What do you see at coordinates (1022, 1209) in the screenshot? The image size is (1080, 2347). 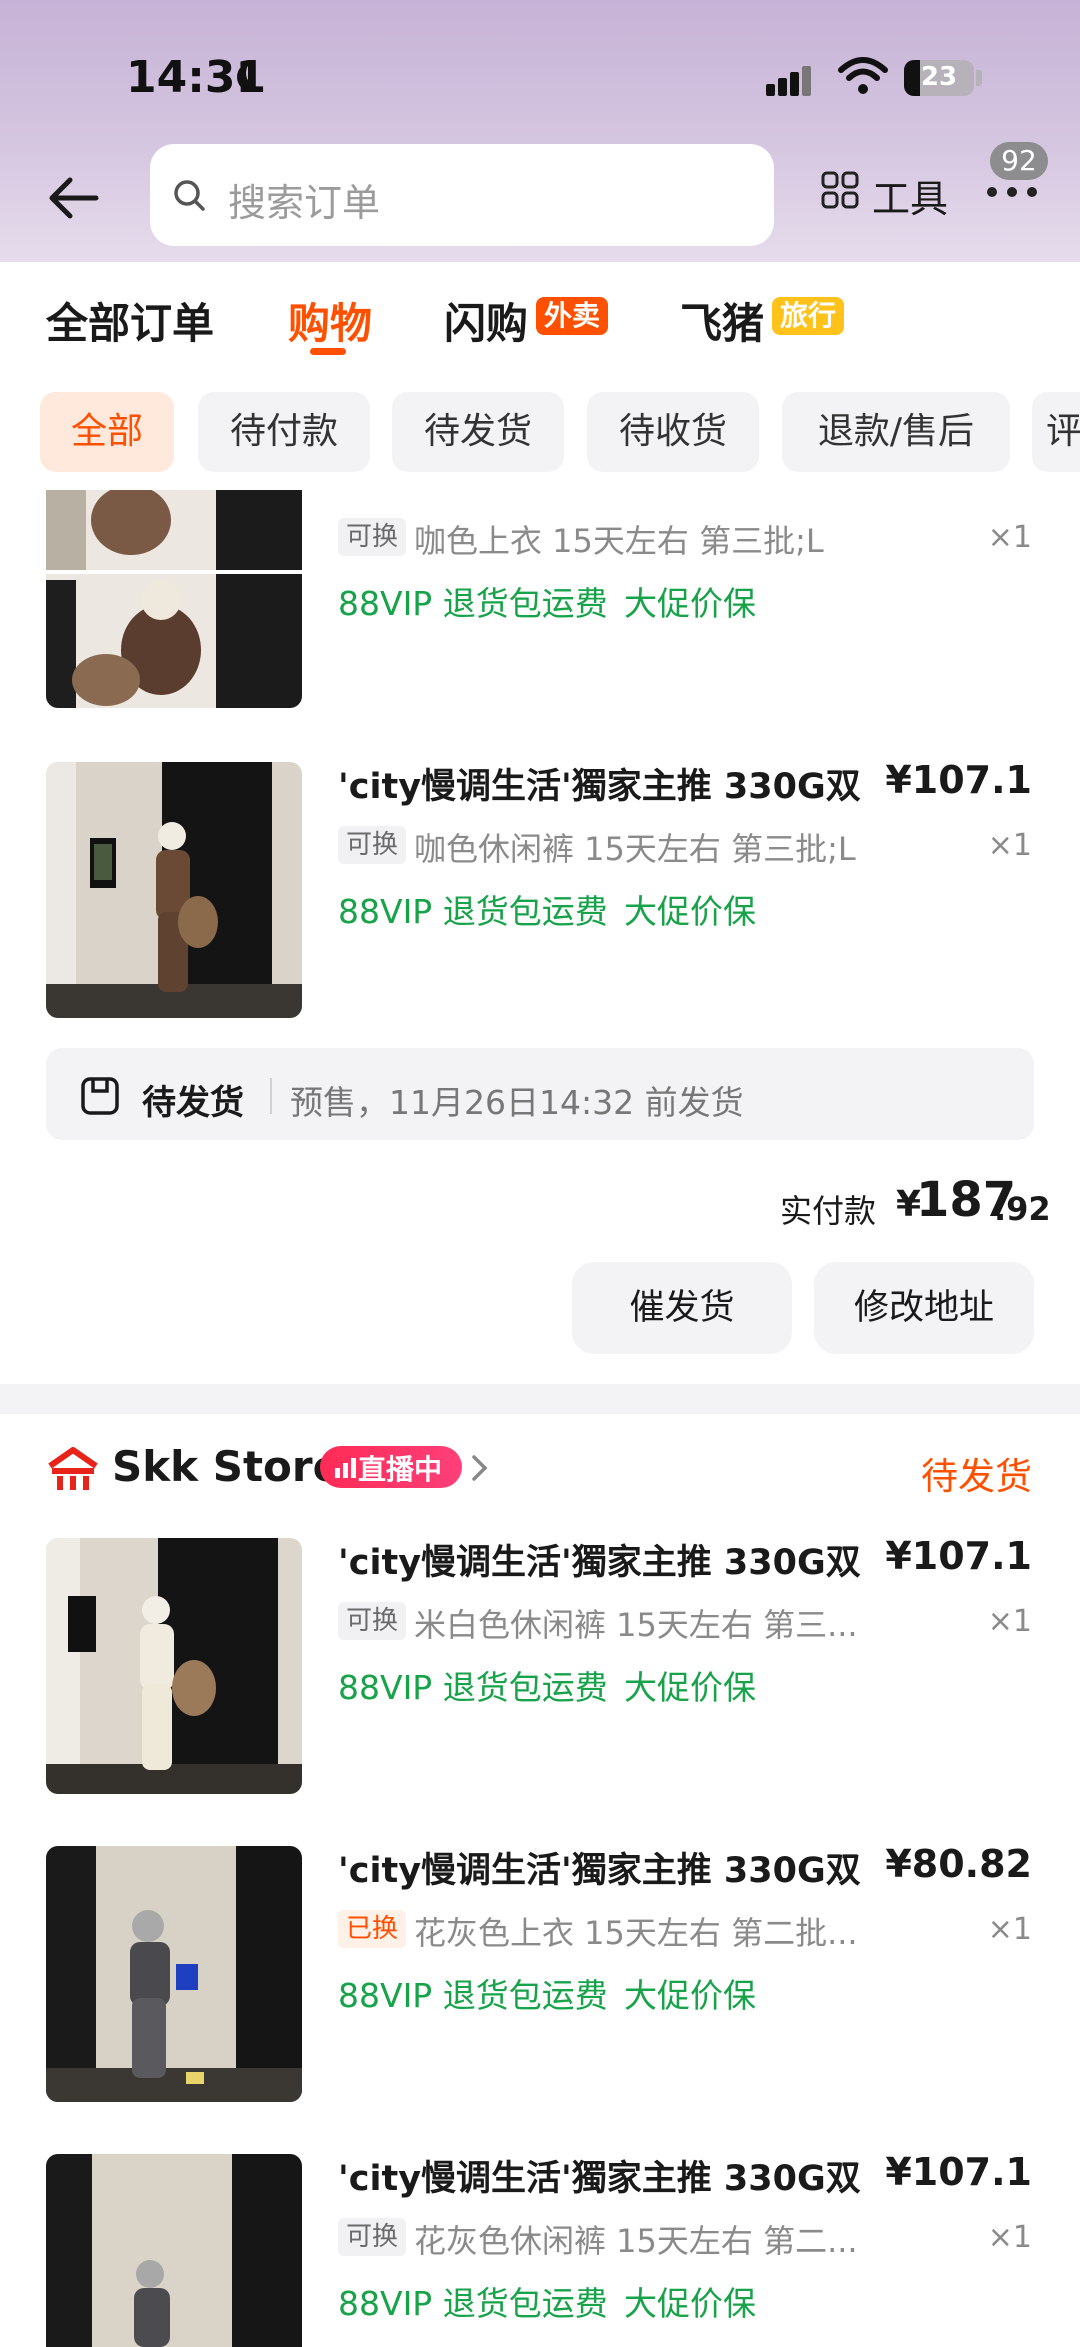 I see `paid-amount-decimal: .92` at bounding box center [1022, 1209].